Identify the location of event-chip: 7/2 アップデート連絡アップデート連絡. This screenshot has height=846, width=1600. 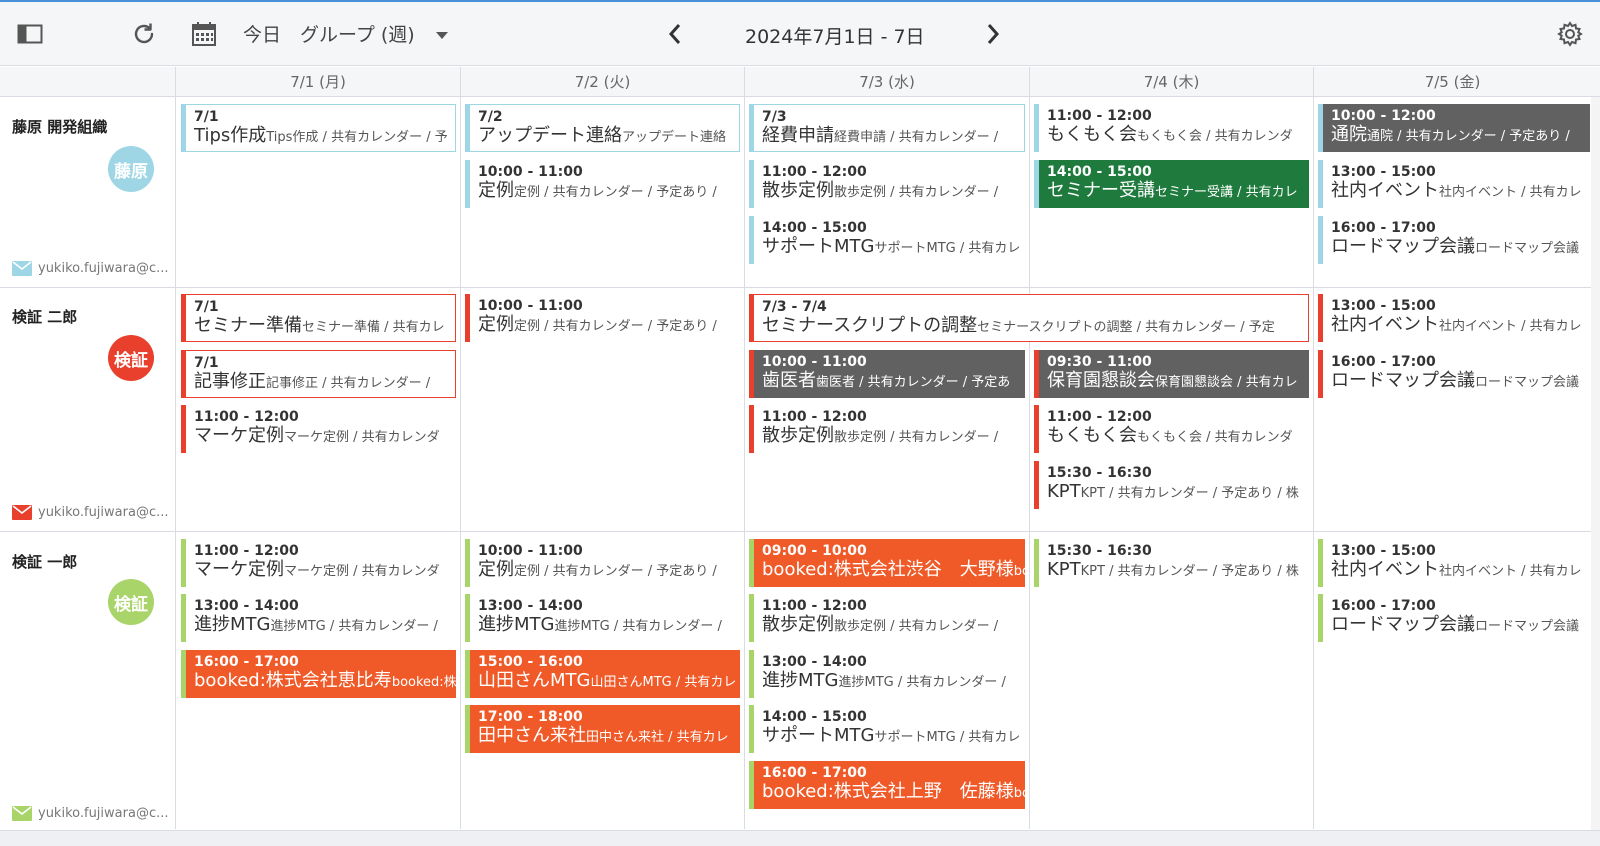
(602, 128).